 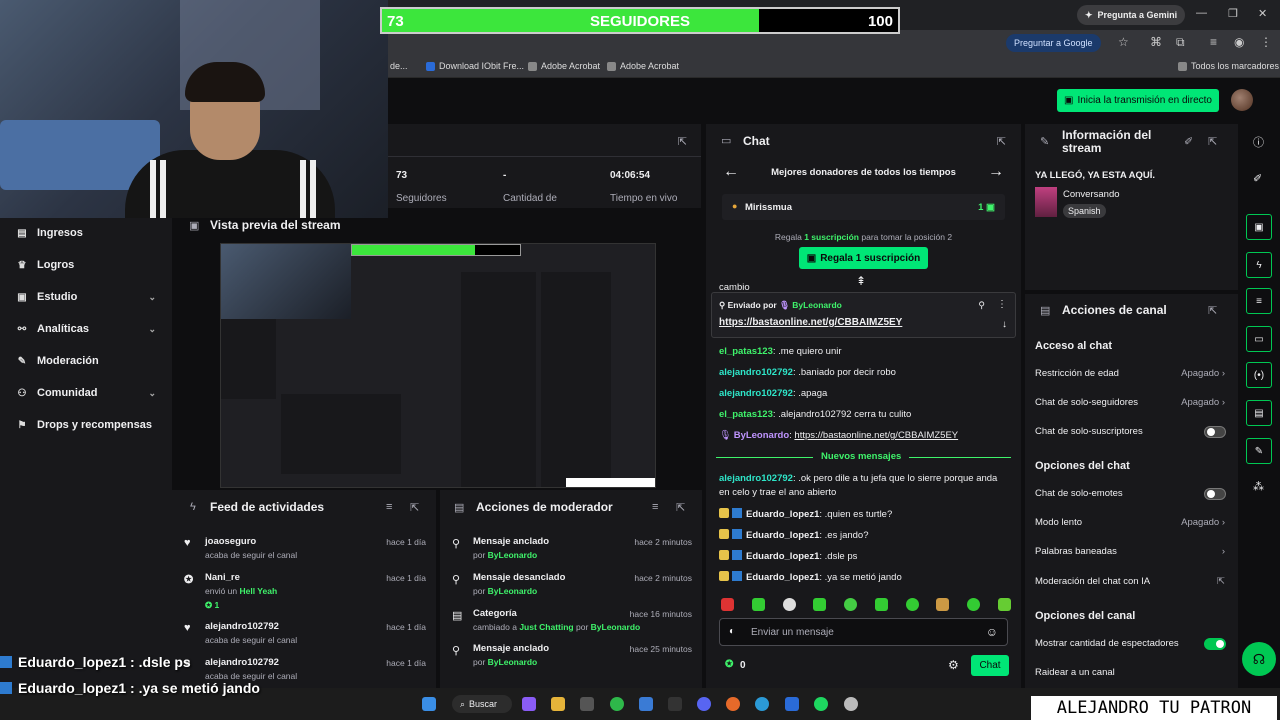 I want to click on chat-send-button: Chat, so click(x=990, y=665).